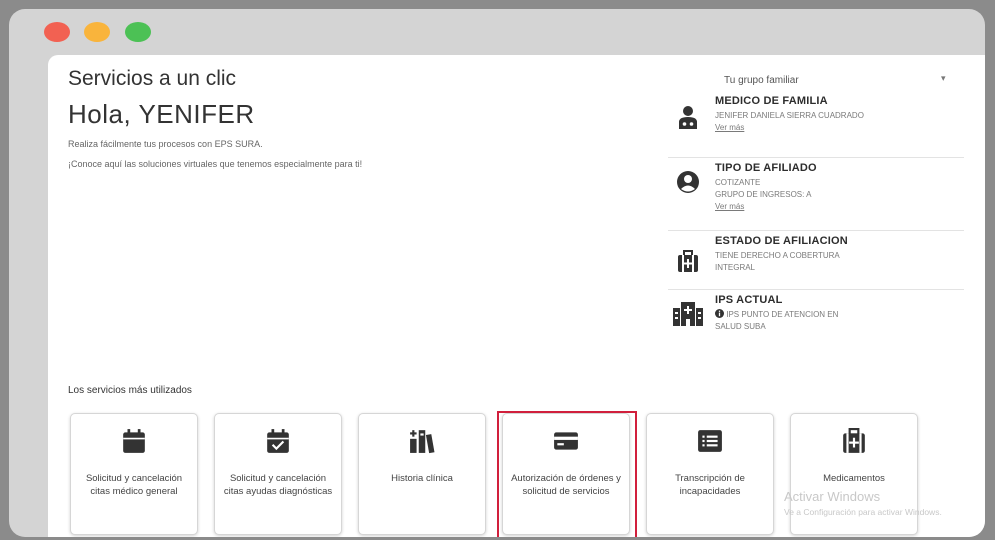  I want to click on medicine-kit-icon, so click(854, 440).